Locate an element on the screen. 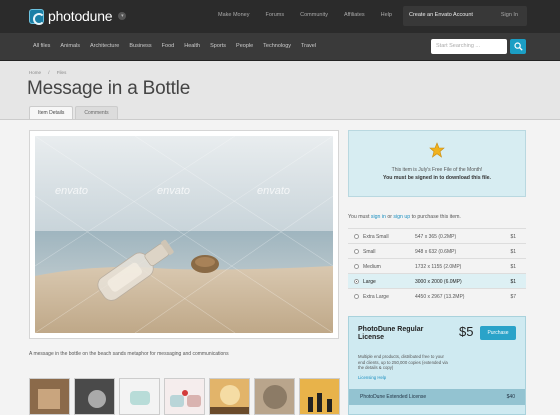 The height and width of the screenshot is (415, 560). size-option: Extra Small 547 x 365 (0.2MP) $1 is located at coordinates (437, 235).